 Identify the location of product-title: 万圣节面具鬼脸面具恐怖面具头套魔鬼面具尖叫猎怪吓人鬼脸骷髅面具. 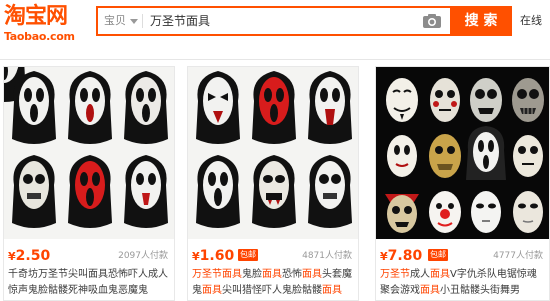
(275, 283).